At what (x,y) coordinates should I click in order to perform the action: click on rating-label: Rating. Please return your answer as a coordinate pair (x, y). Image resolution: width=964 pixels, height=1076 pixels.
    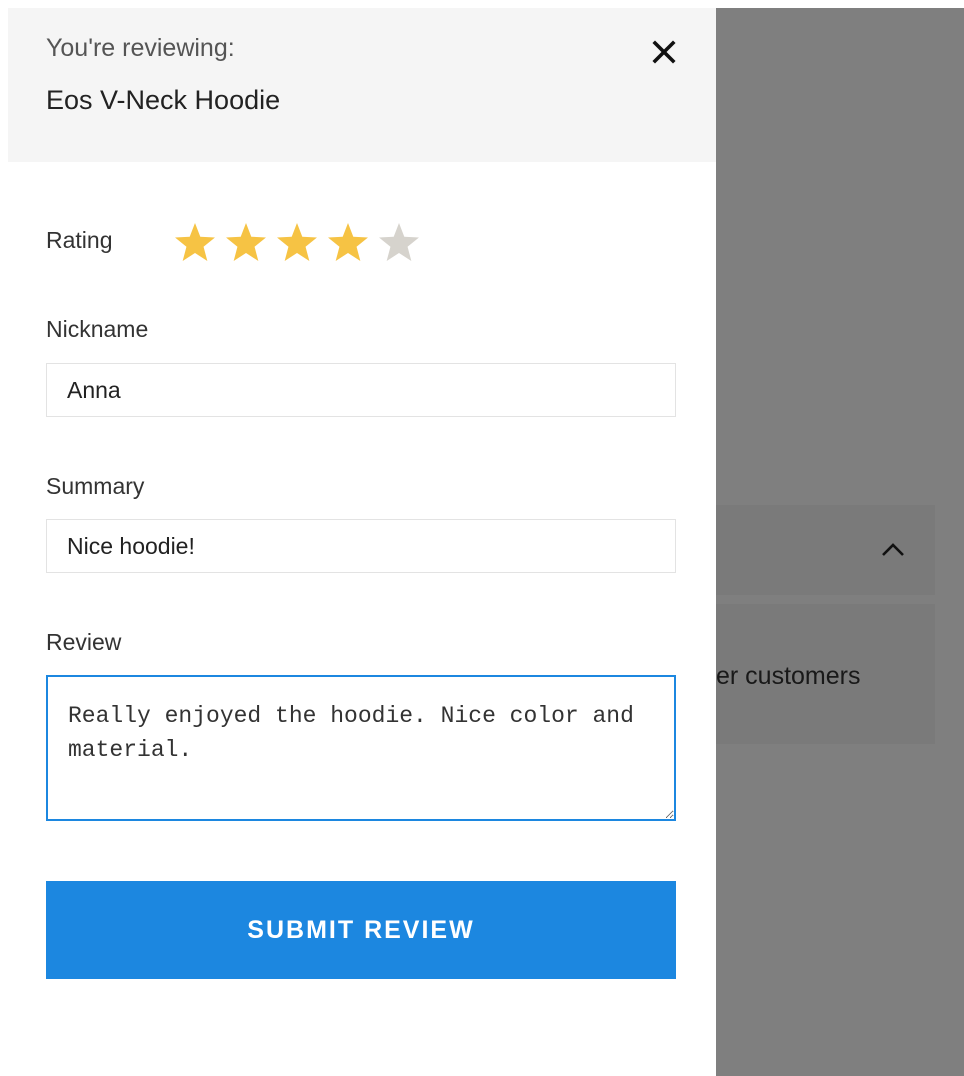
    Looking at the image, I should click on (79, 240).